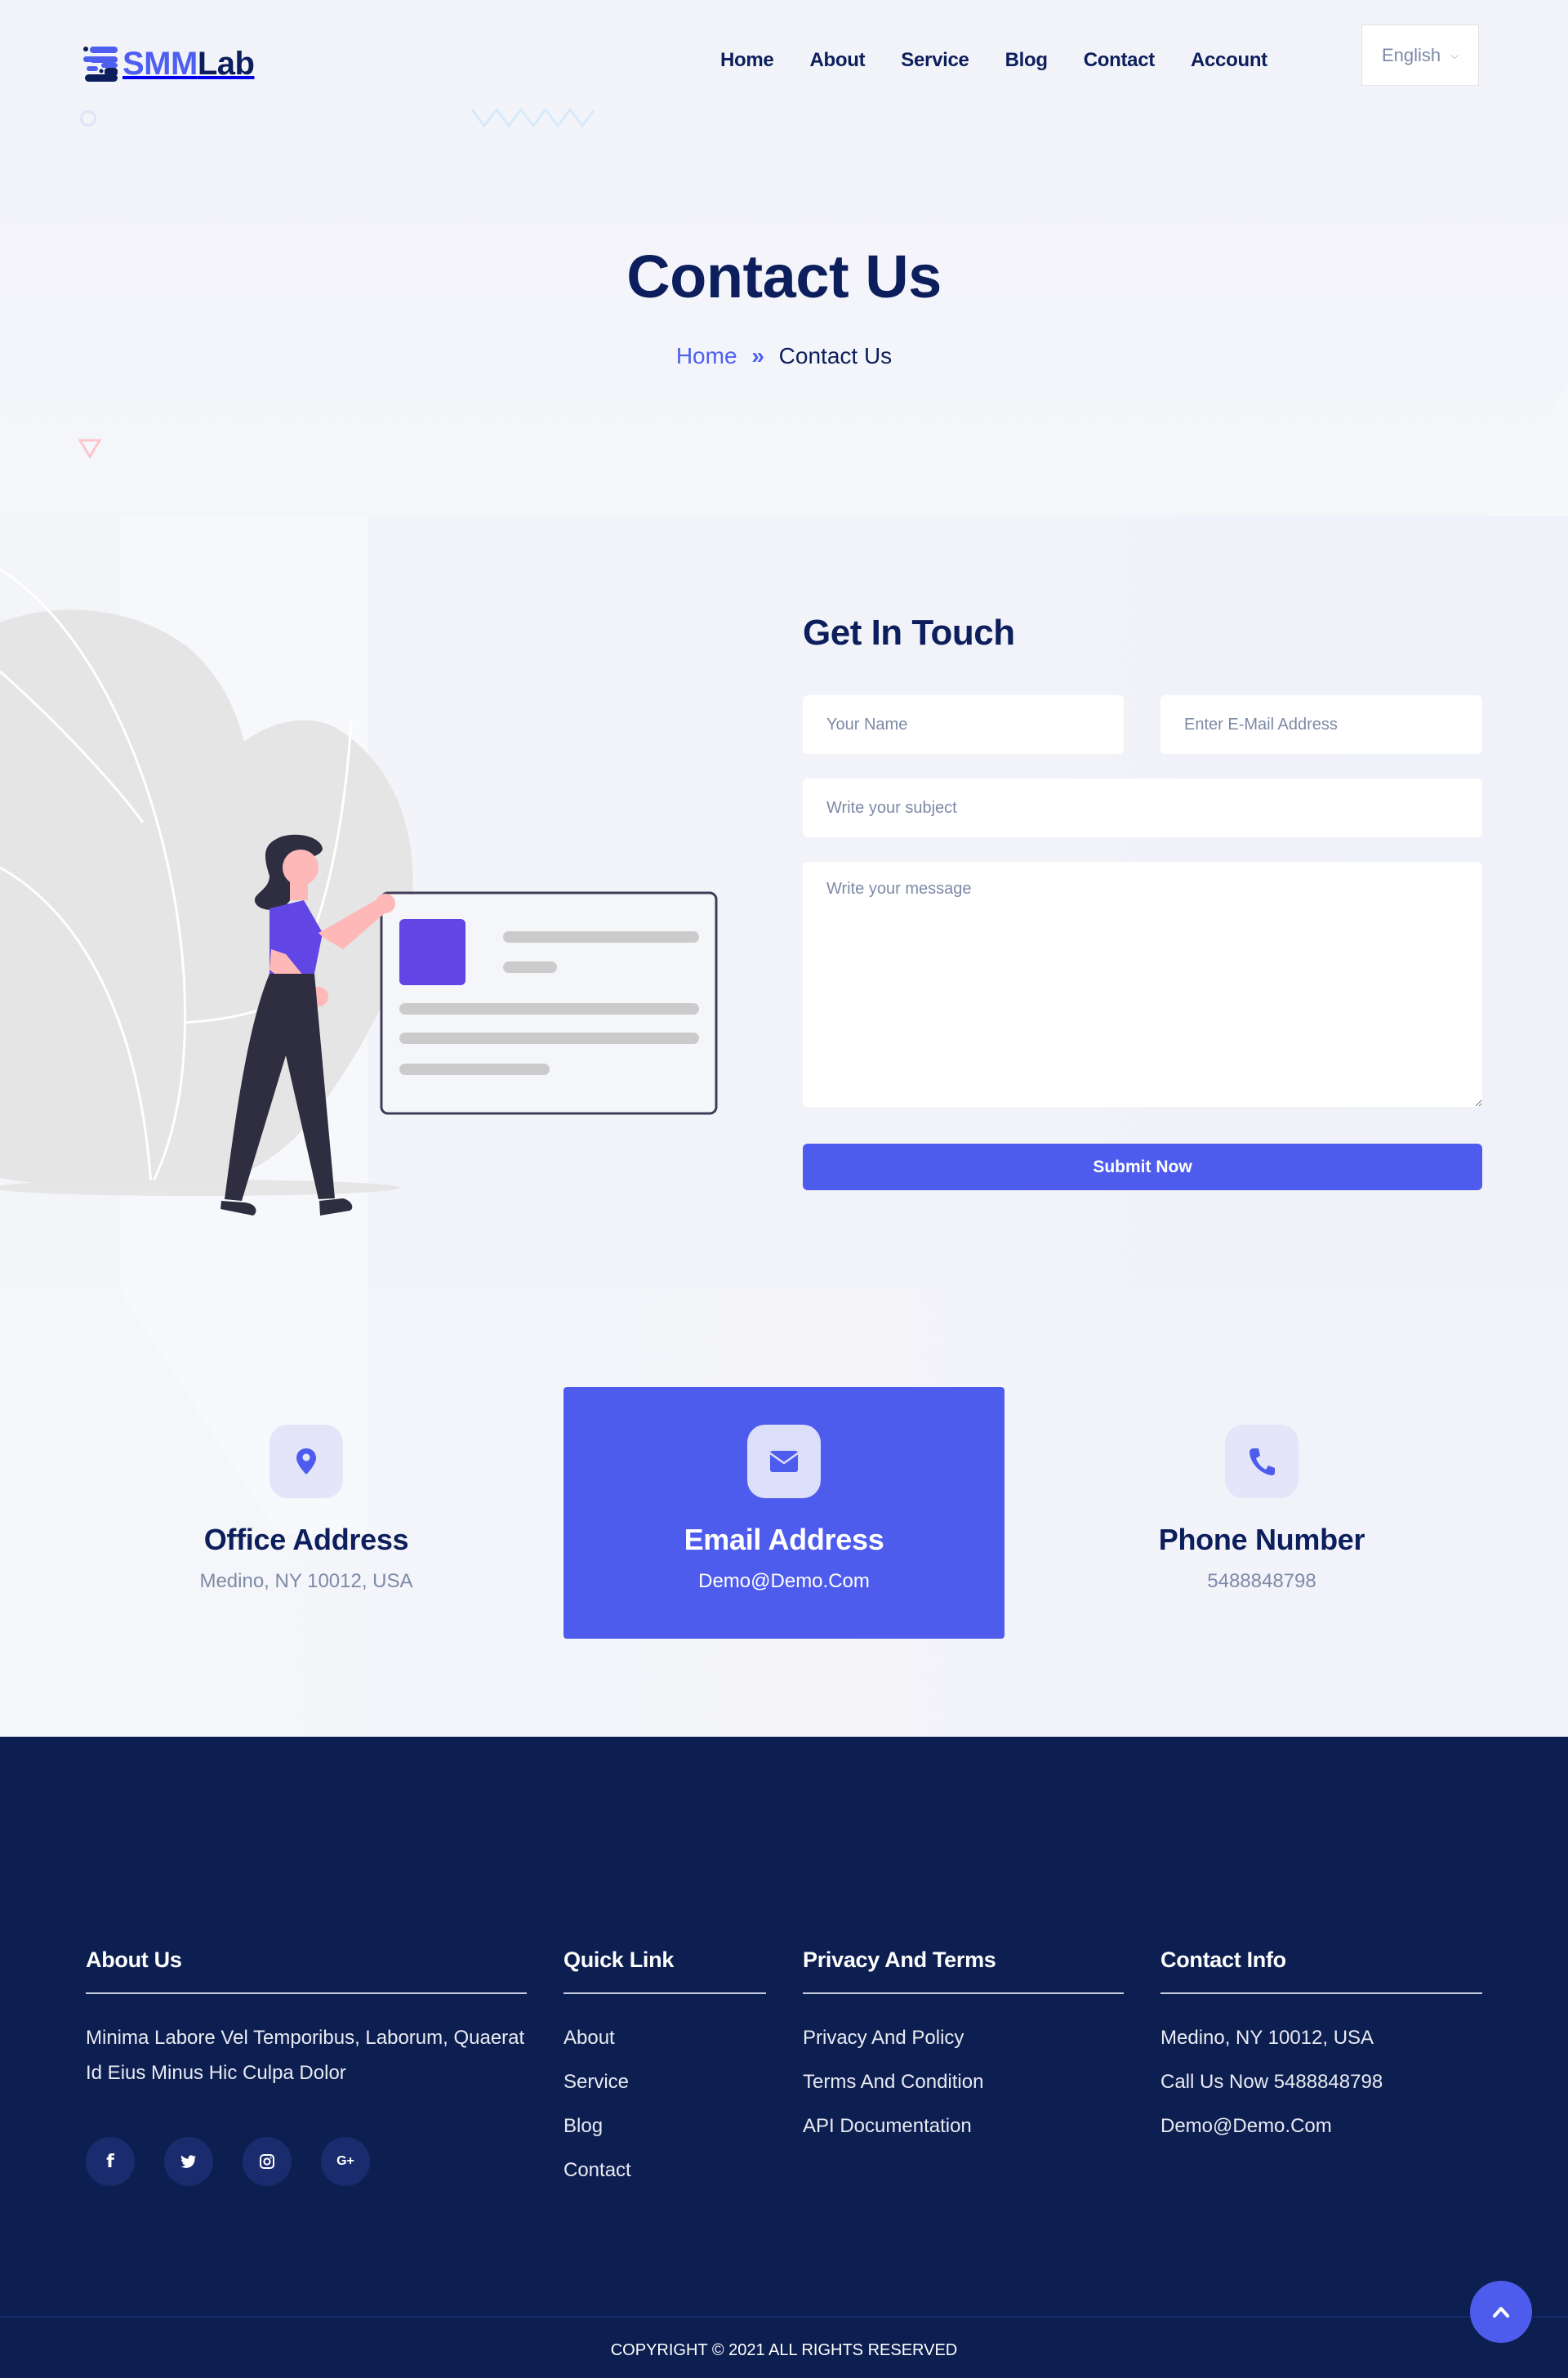  Describe the element at coordinates (306, 1581) in the screenshot. I see `card-value: Medino, NY 10012, USA` at that location.